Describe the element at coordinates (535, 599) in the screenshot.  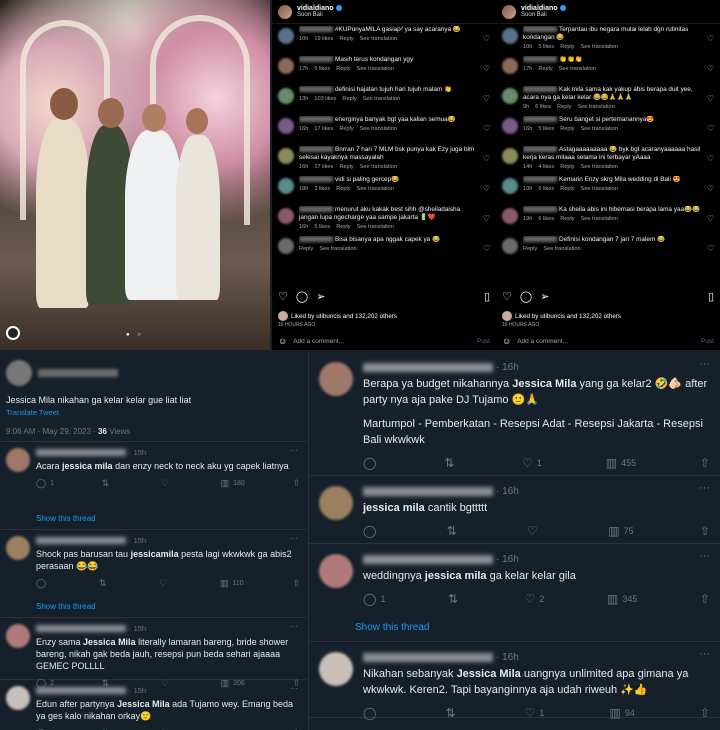
I see `like-action: ♡ 2` at that location.